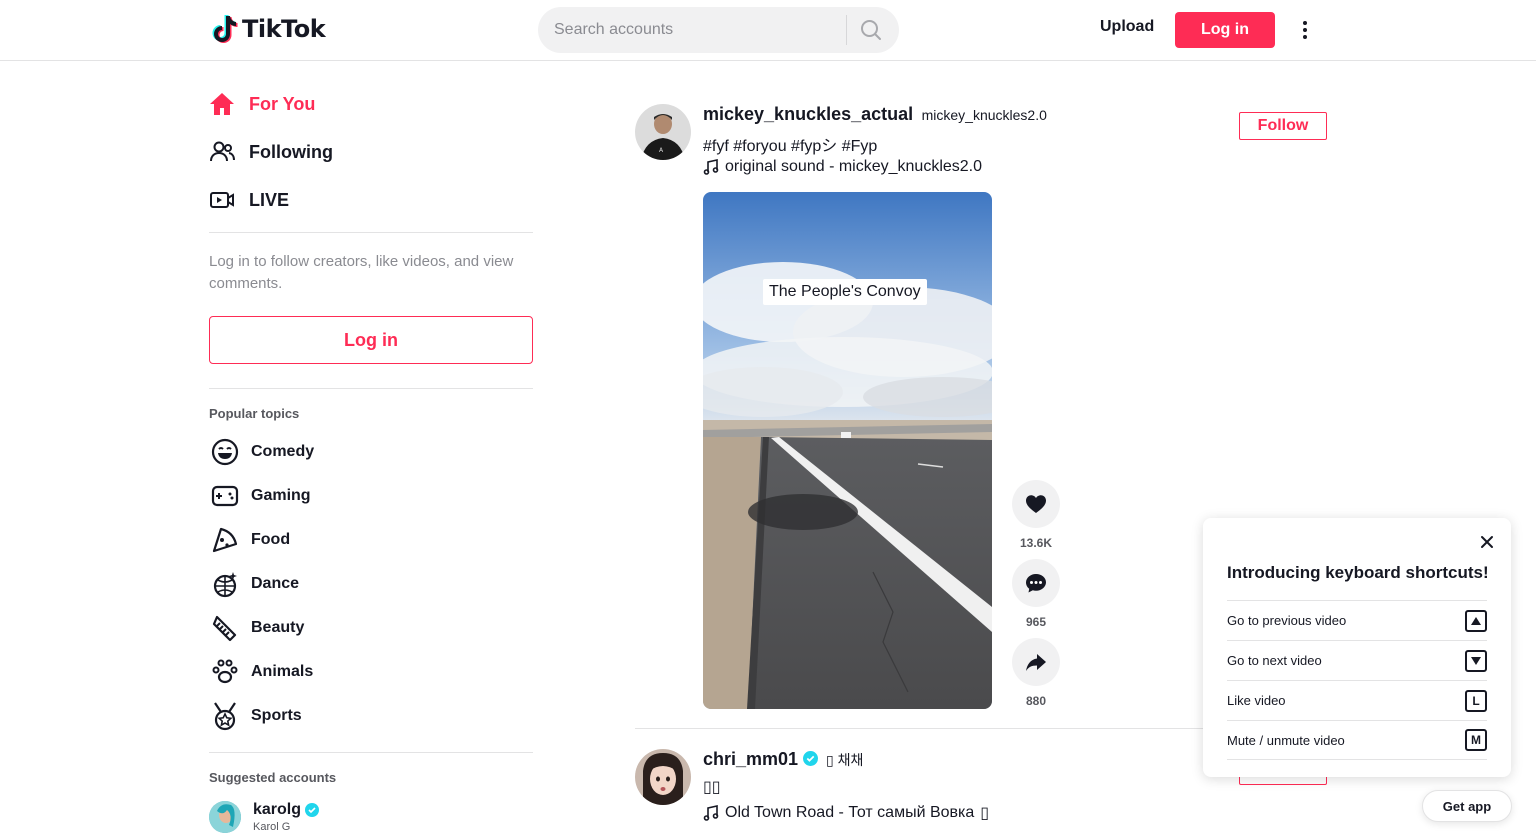 The height and width of the screenshot is (834, 1536). What do you see at coordinates (808, 114) in the screenshot?
I see `post-username: mickey_knuckles_actual` at bounding box center [808, 114].